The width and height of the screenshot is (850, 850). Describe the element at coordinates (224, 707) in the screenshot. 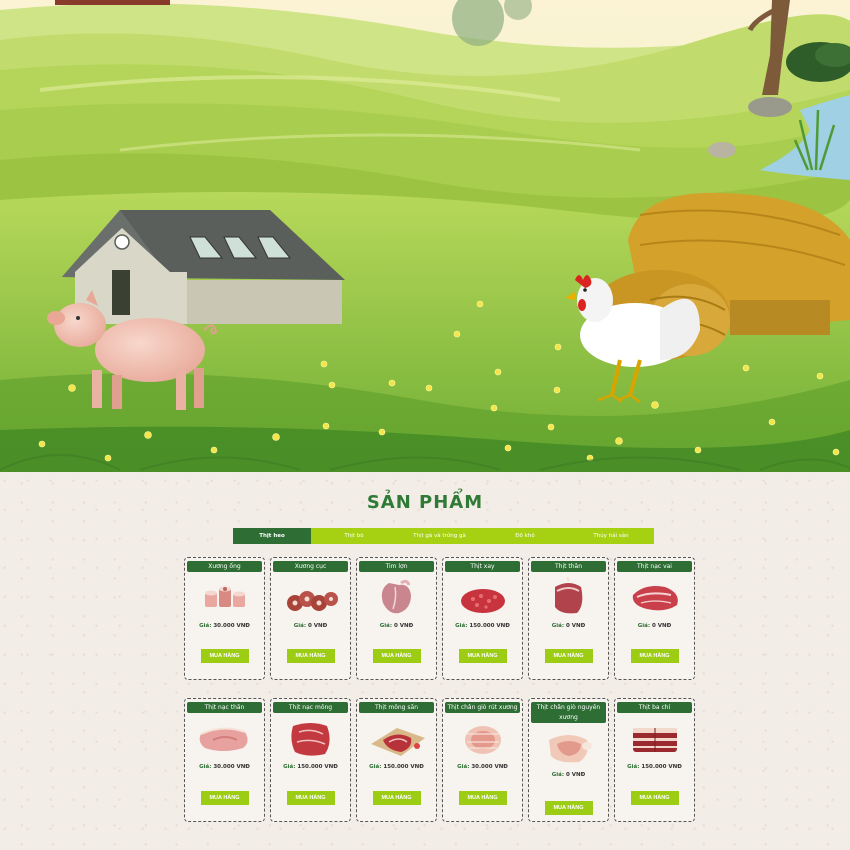

I see `product-name: Thịt nạc thăn` at that location.